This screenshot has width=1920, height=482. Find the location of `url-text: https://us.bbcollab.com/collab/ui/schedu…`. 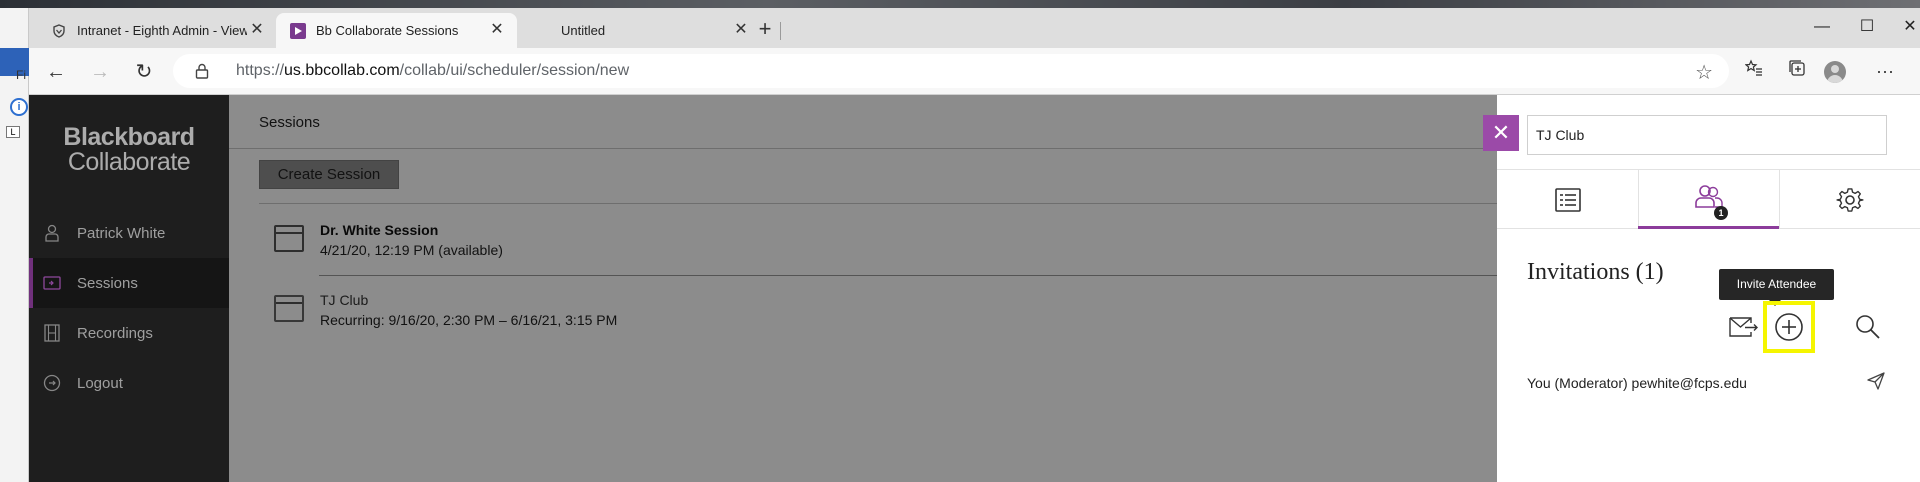

url-text: https://us.bbcollab.com/collab/ui/schedu… is located at coordinates (432, 71).